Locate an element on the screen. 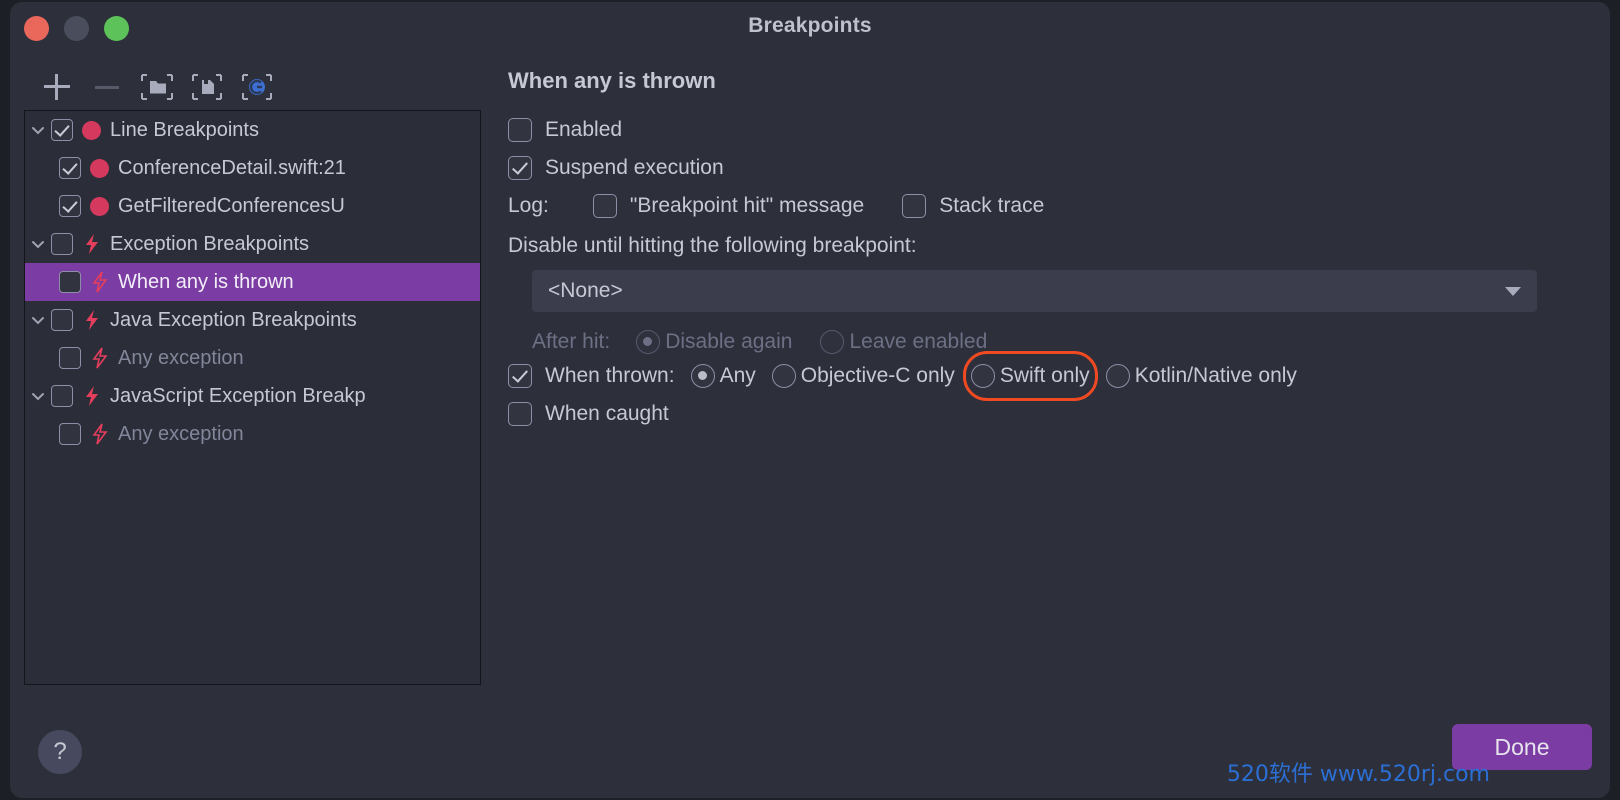  when-thrown-objc-radio is located at coordinates (783, 376).